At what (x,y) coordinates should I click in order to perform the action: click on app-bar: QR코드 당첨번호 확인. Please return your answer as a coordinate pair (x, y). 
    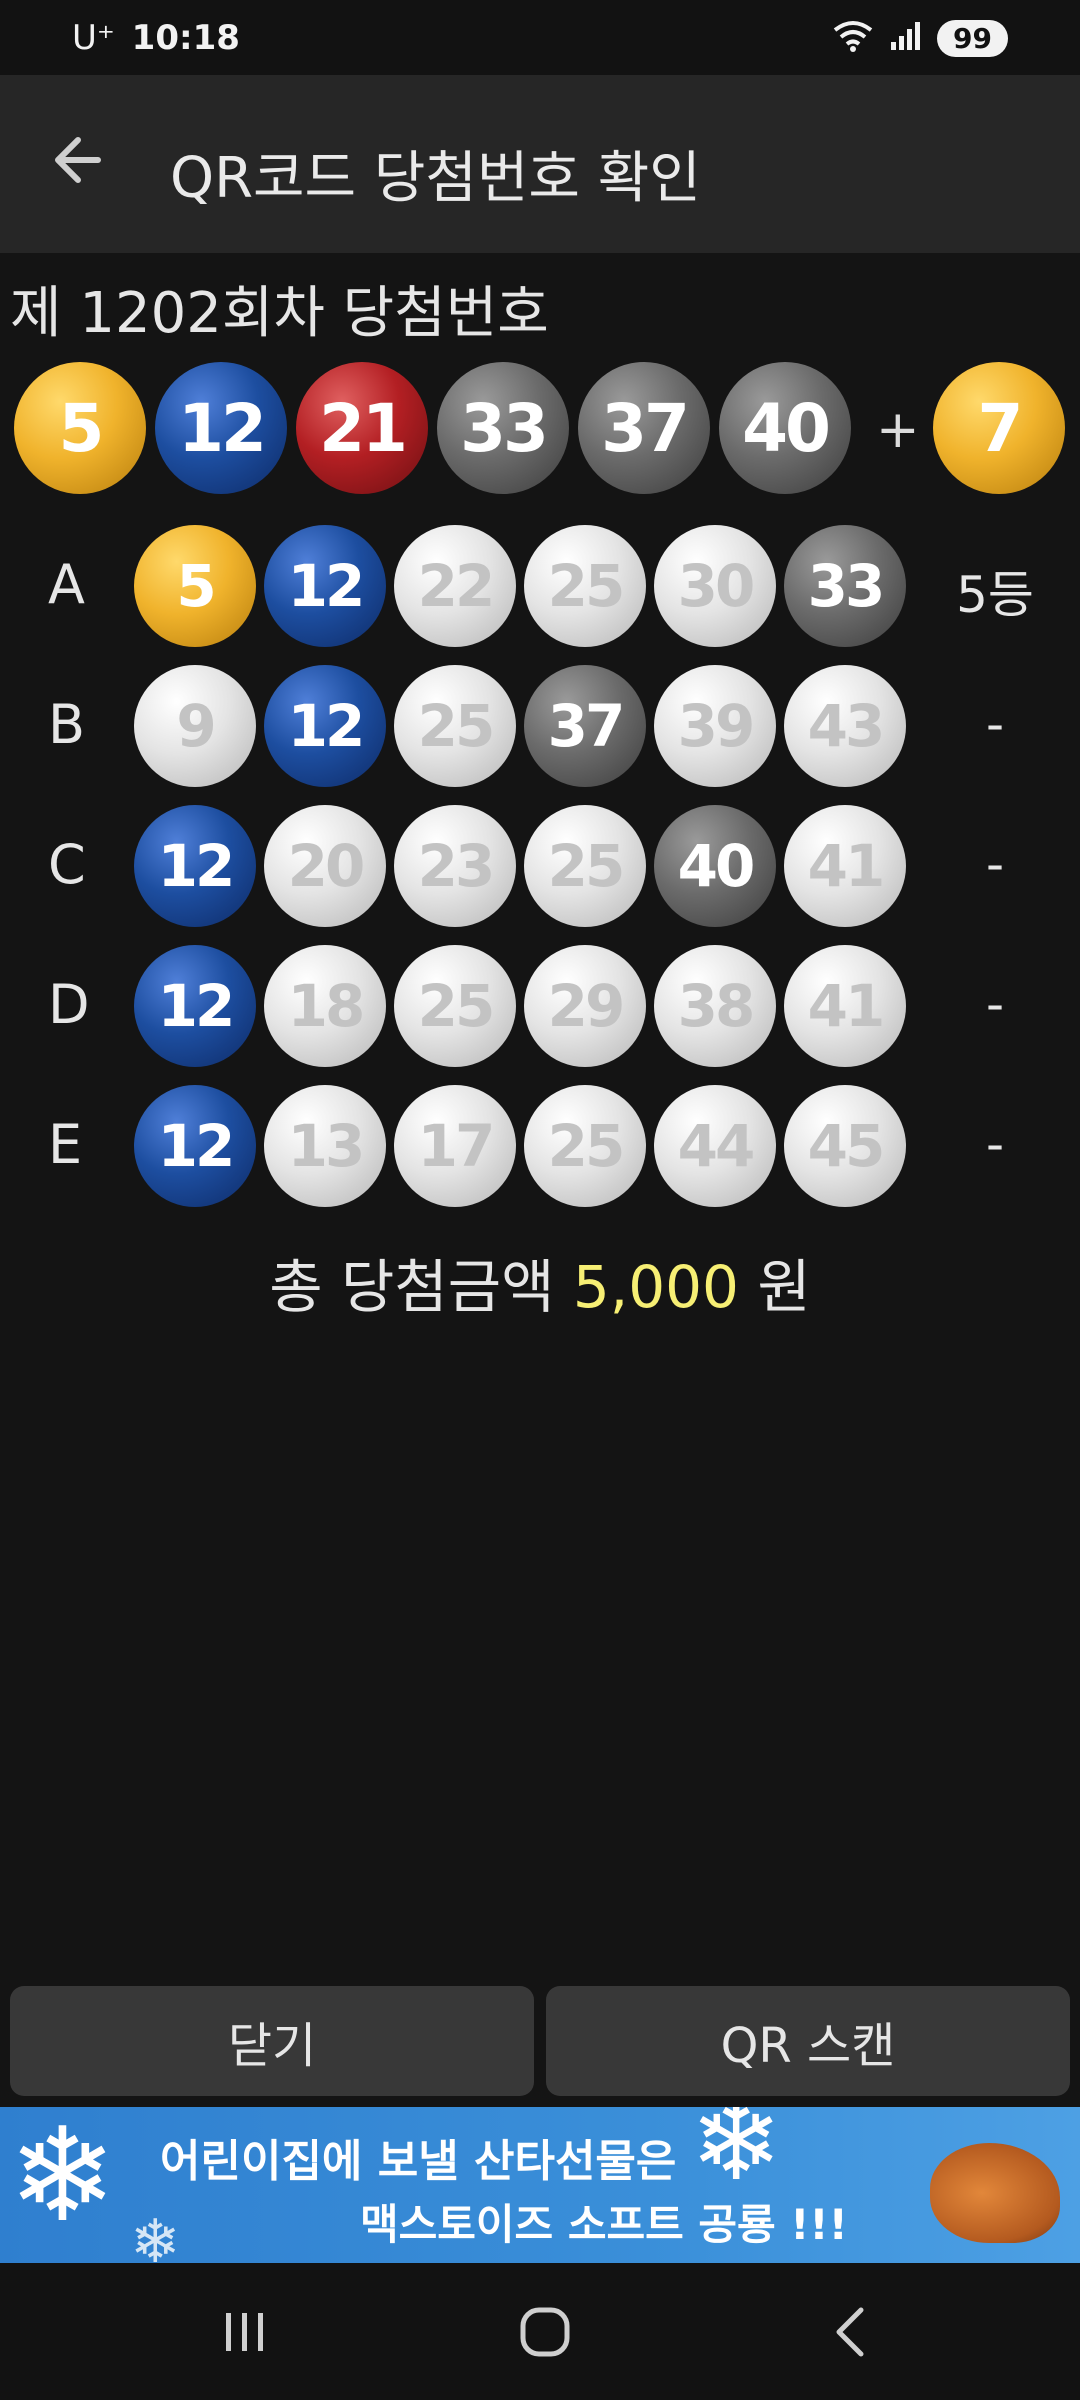
    Looking at the image, I should click on (540, 164).